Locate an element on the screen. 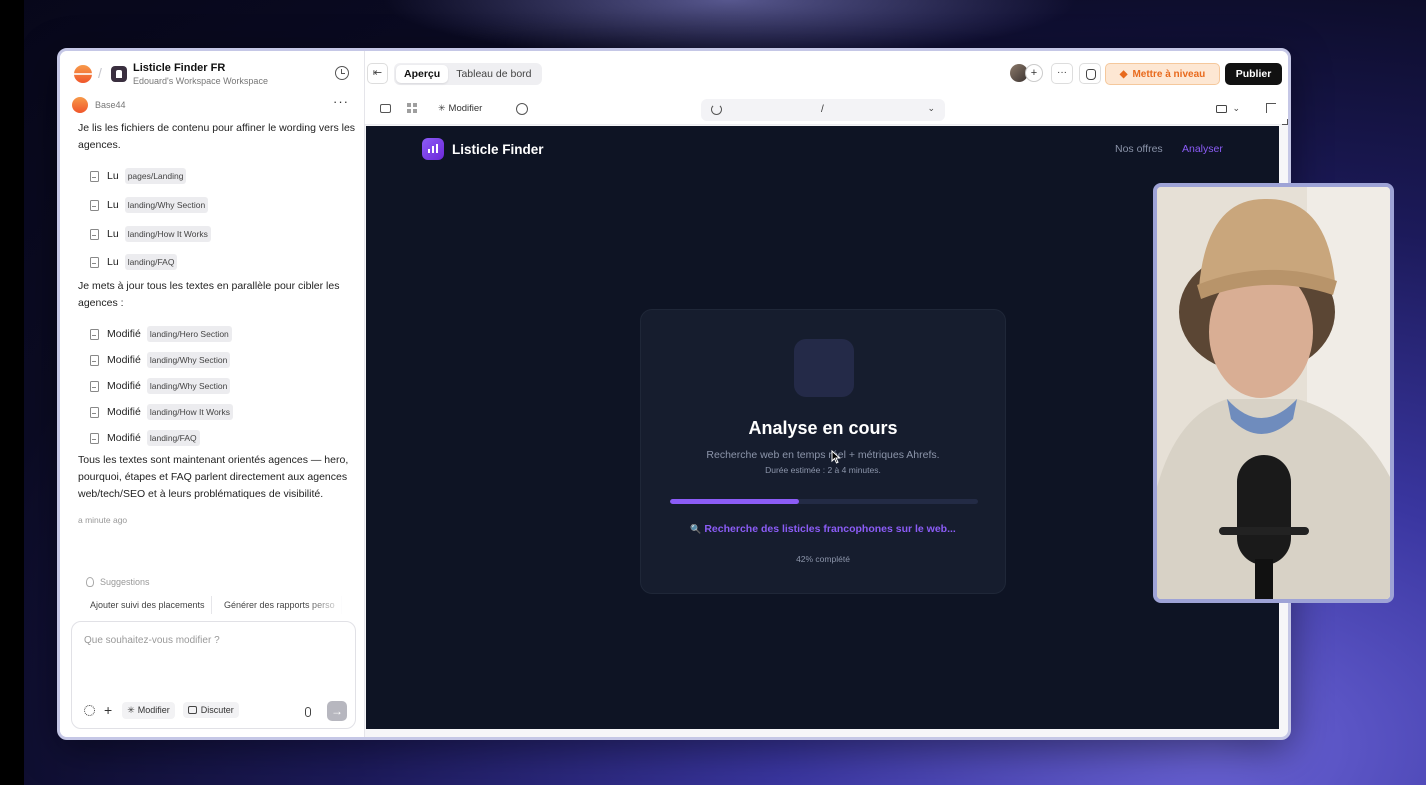 Image resolution: width=1426 pixels, height=785 pixels. diamond-icon: ◆ is located at coordinates (1123, 74).